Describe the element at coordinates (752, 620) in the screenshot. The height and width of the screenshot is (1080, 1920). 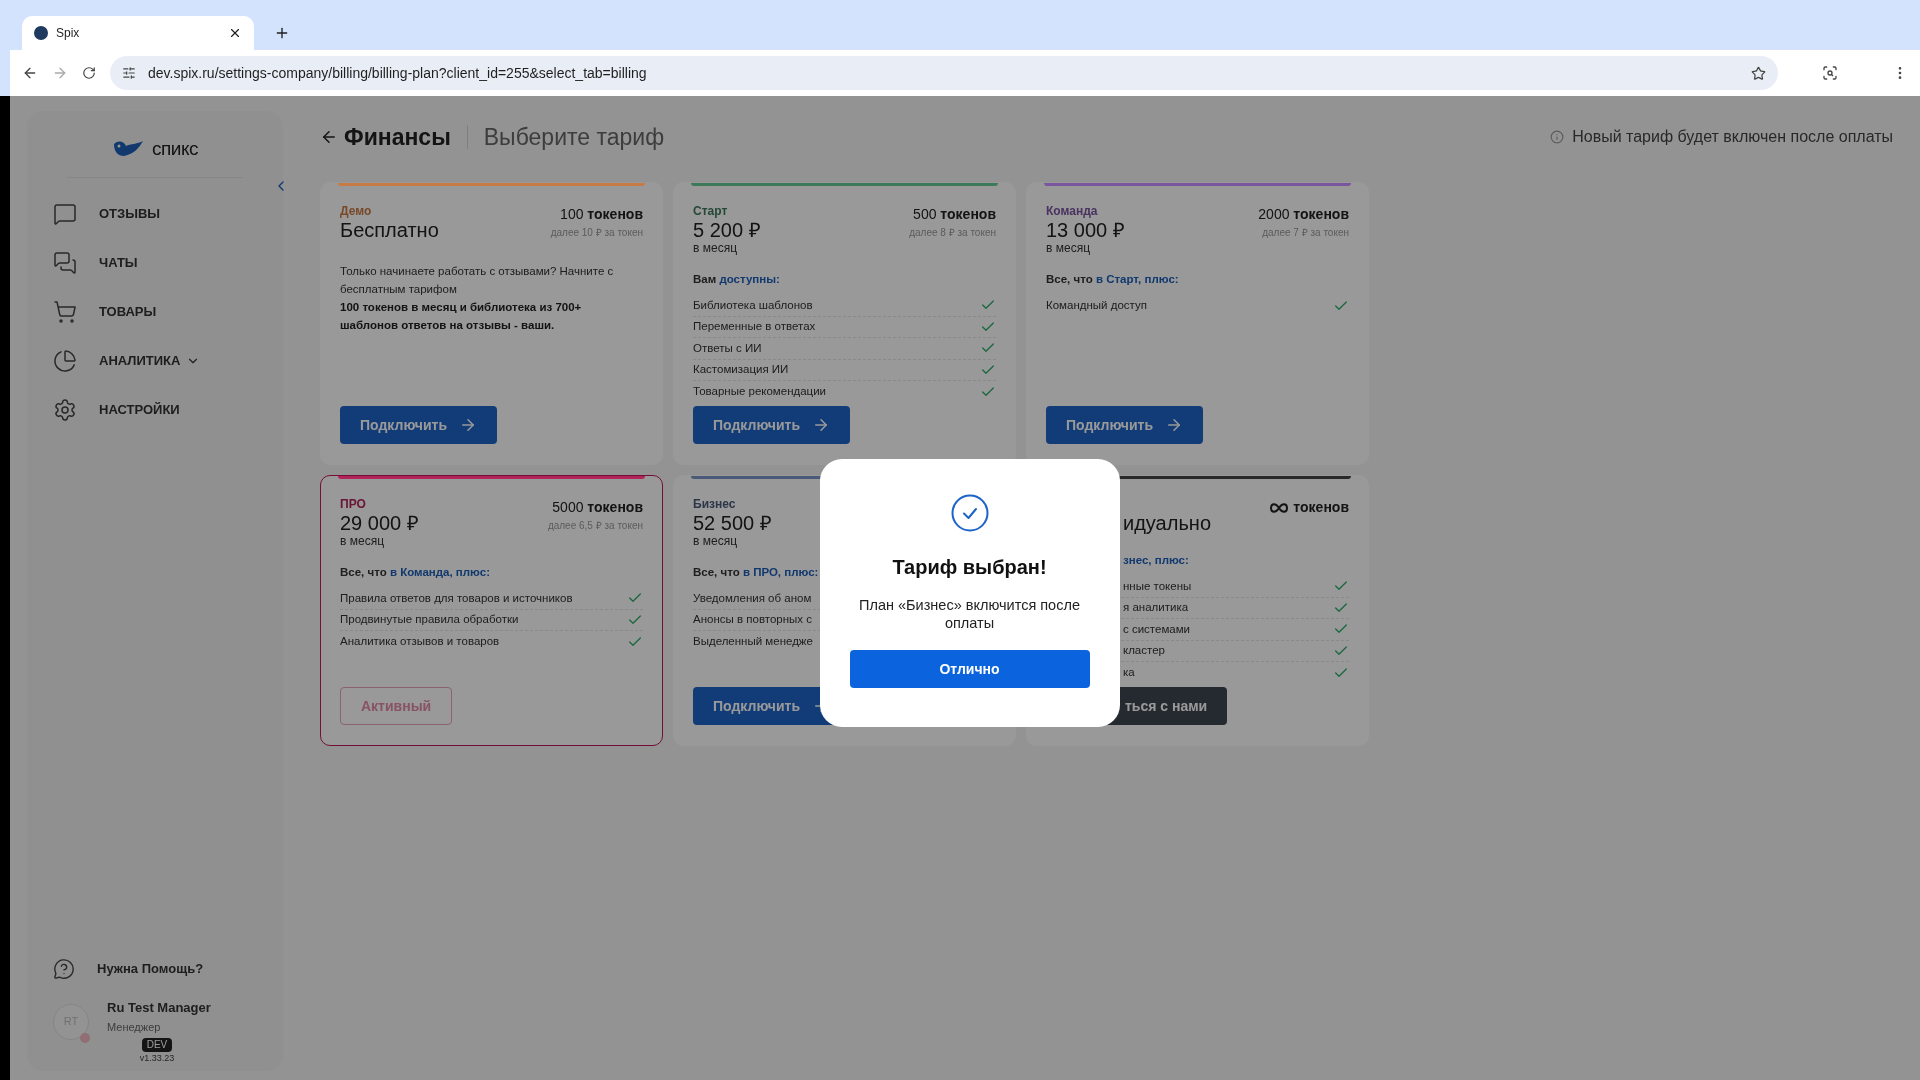
I see `feature-text: Анонсы в повторных с` at that location.